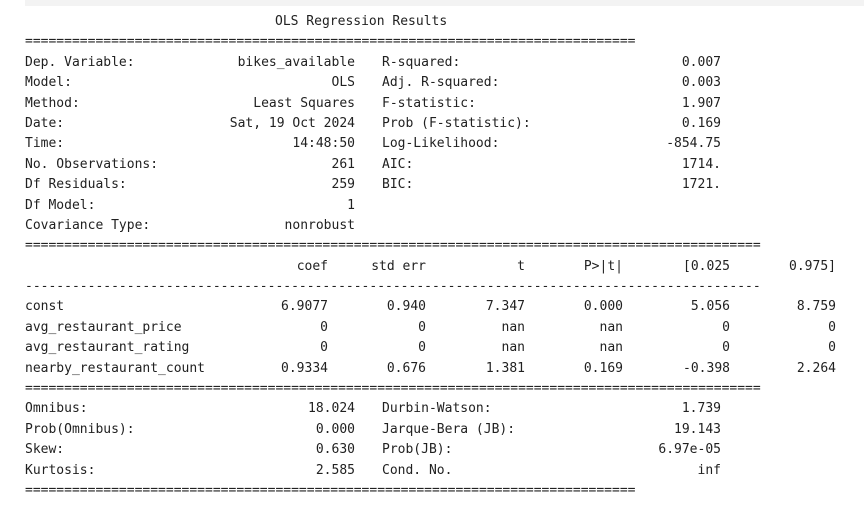 This screenshot has width=864, height=516. I want to click on right-value: 1.739, so click(701, 409).